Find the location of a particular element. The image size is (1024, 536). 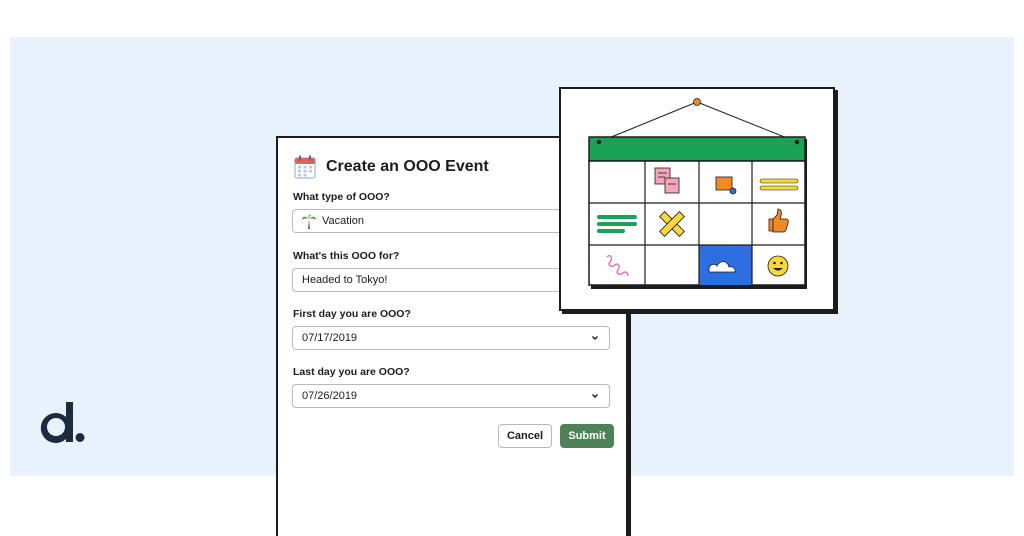

first-day-label: First day you are OOO? is located at coordinates (352, 314).